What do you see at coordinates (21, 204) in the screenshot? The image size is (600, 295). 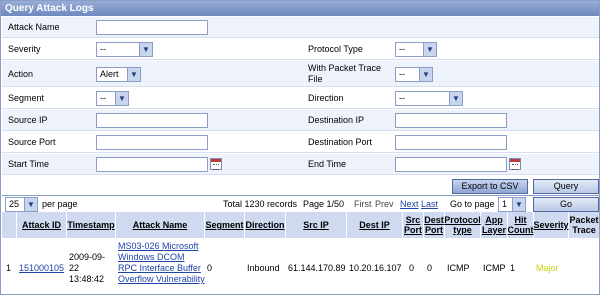 I see `per-page-select: 25 ▼` at bounding box center [21, 204].